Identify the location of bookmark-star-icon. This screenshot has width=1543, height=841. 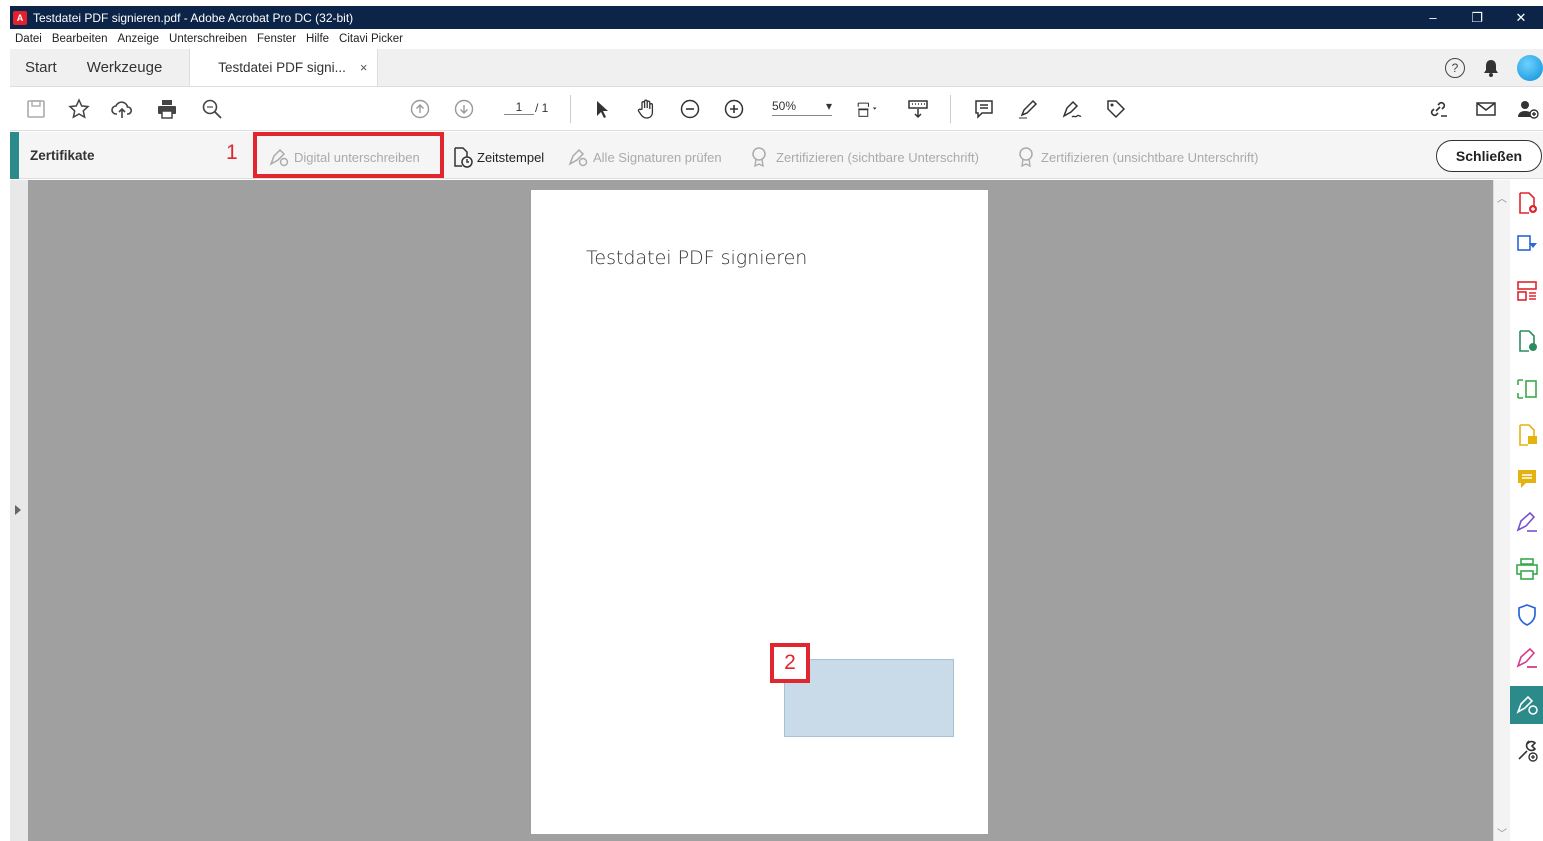
(79, 109).